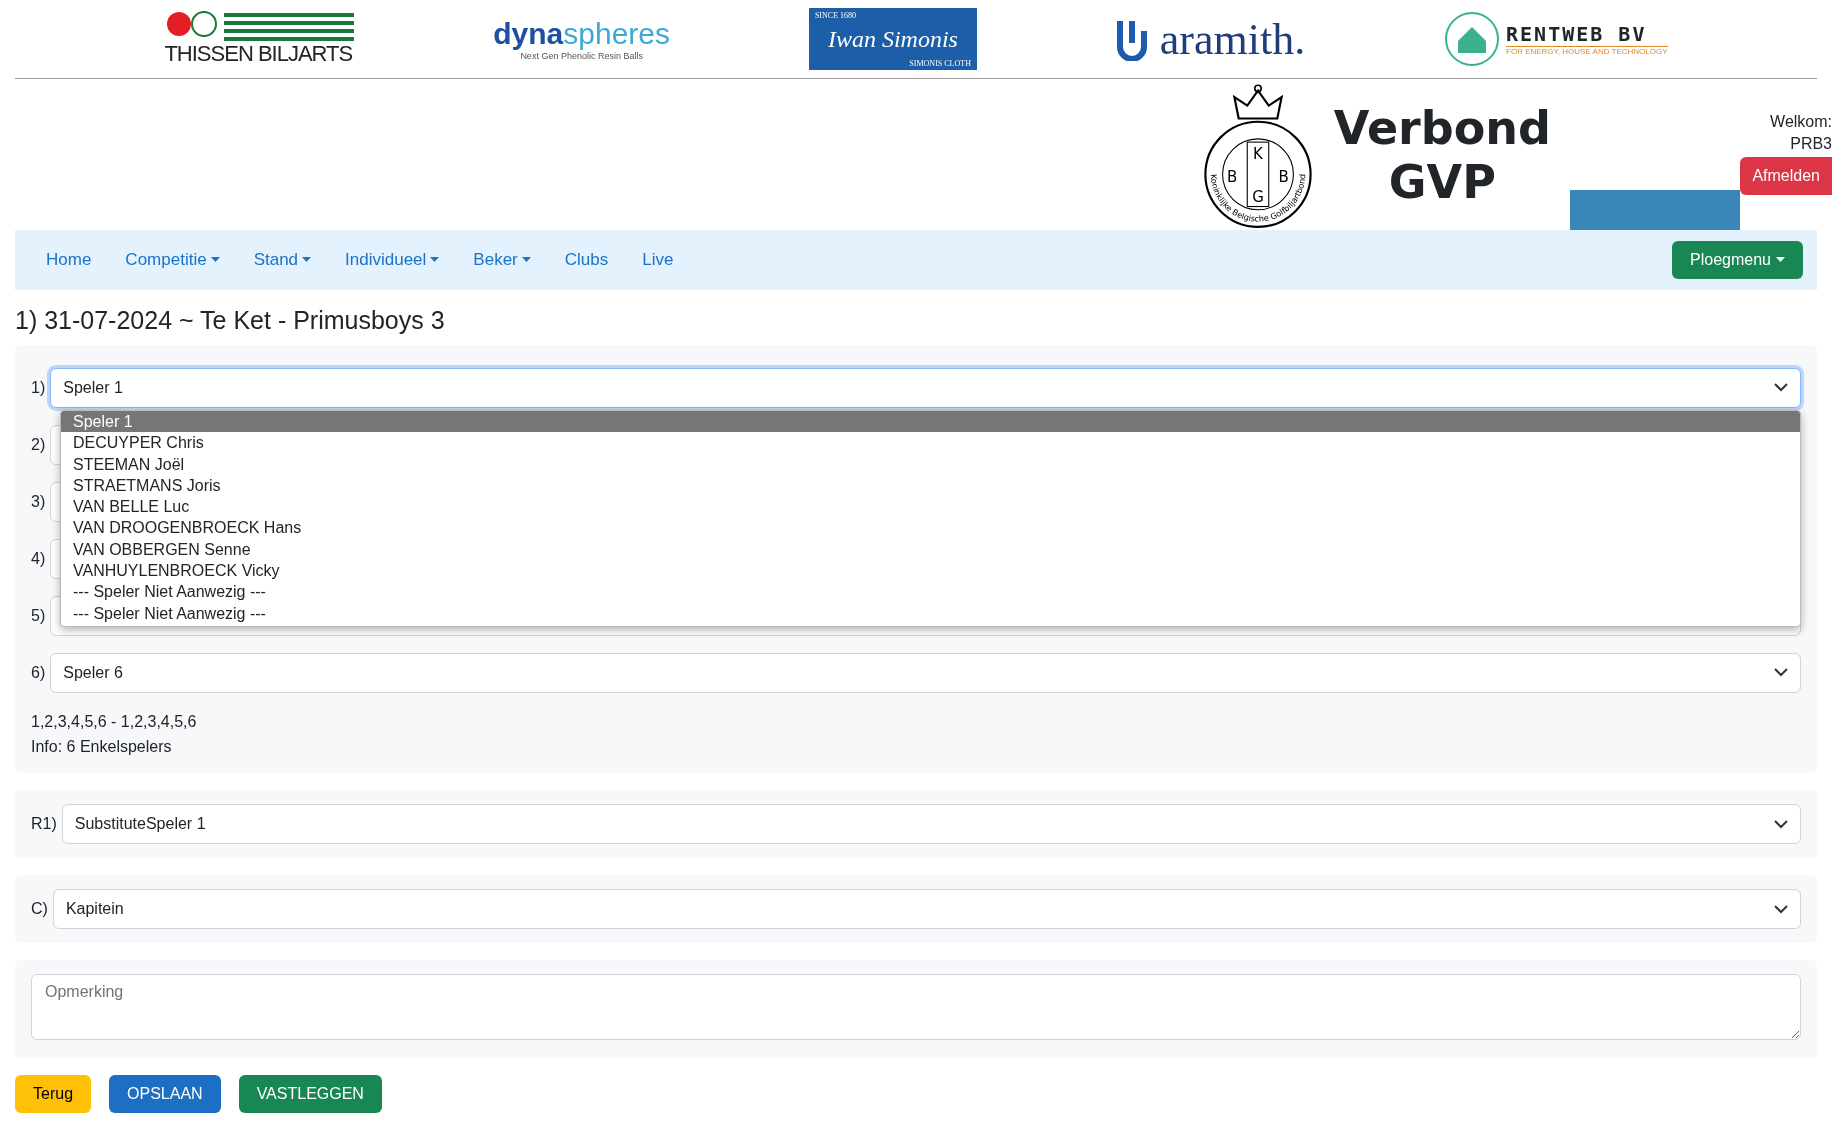 This screenshot has width=1832, height=1128. What do you see at coordinates (930, 422) in the screenshot?
I see `dropdown-option: Speler 1` at bounding box center [930, 422].